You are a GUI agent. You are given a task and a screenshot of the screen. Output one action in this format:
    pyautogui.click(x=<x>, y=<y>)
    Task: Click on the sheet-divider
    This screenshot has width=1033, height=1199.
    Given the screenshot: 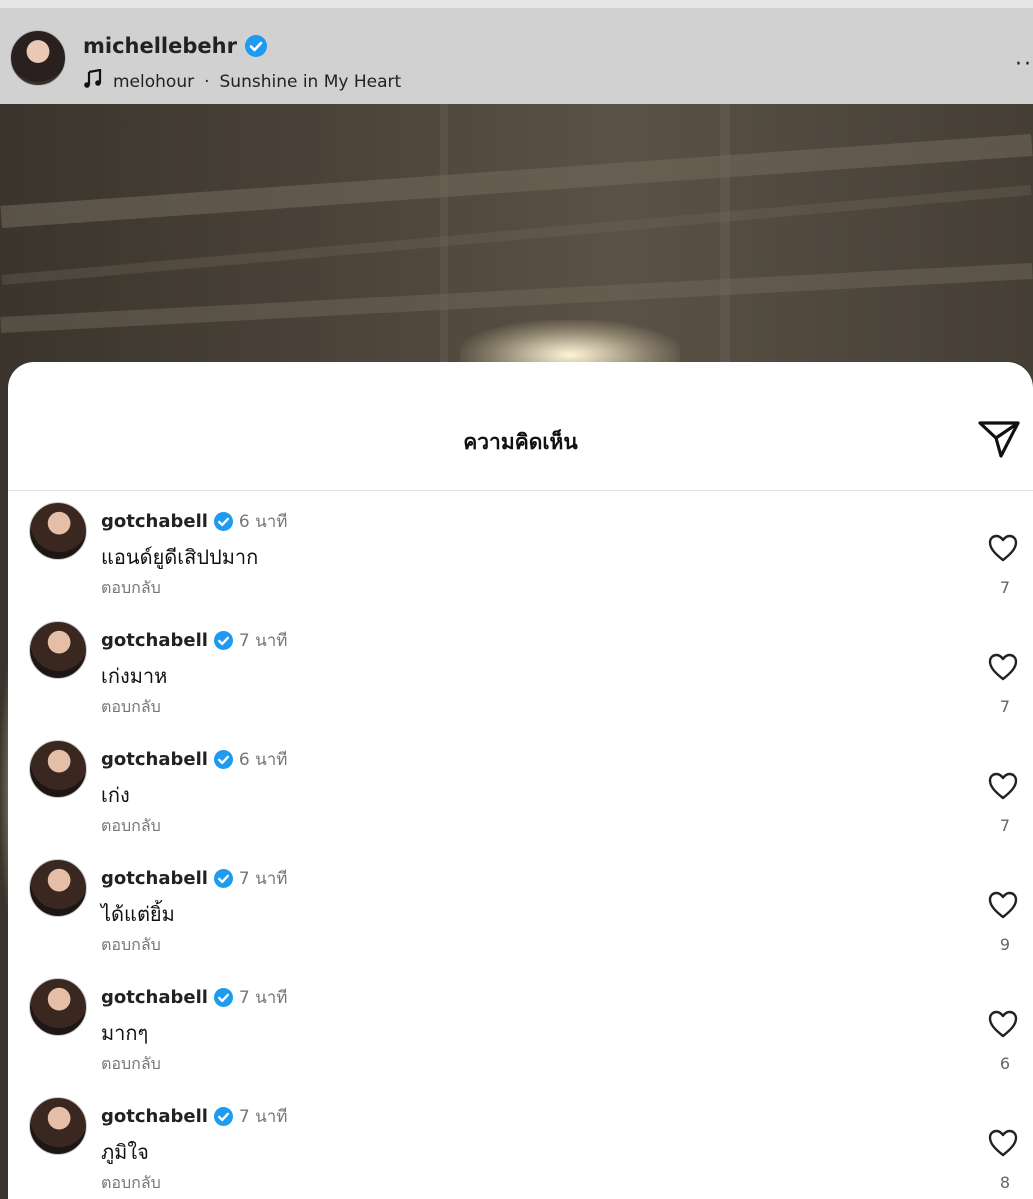 What is the action you would take?
    pyautogui.click(x=520, y=490)
    